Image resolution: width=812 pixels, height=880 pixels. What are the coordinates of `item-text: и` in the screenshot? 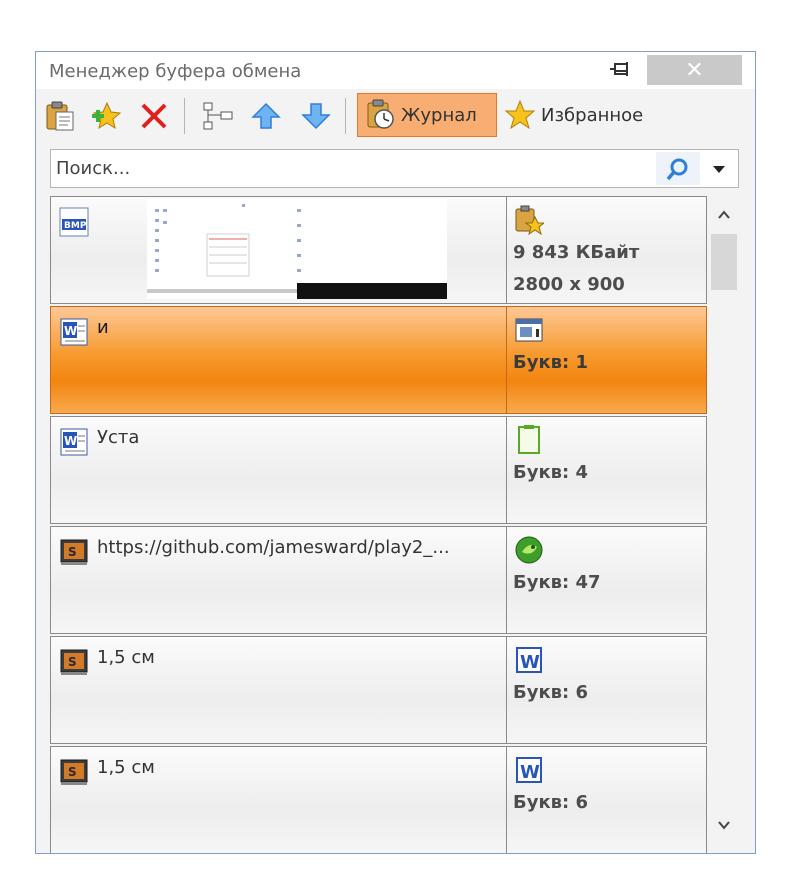 It's located at (103, 327).